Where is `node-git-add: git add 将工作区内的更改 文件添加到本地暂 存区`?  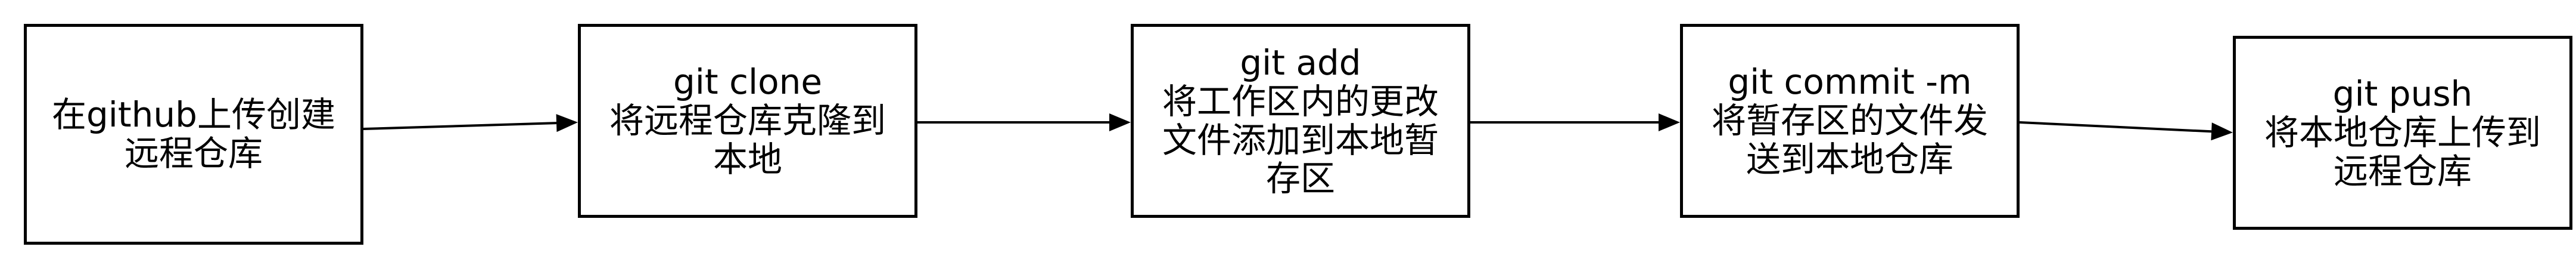
node-git-add: git add 将工作区内的更改 文件添加到本地暂 存区 is located at coordinates (1300, 121).